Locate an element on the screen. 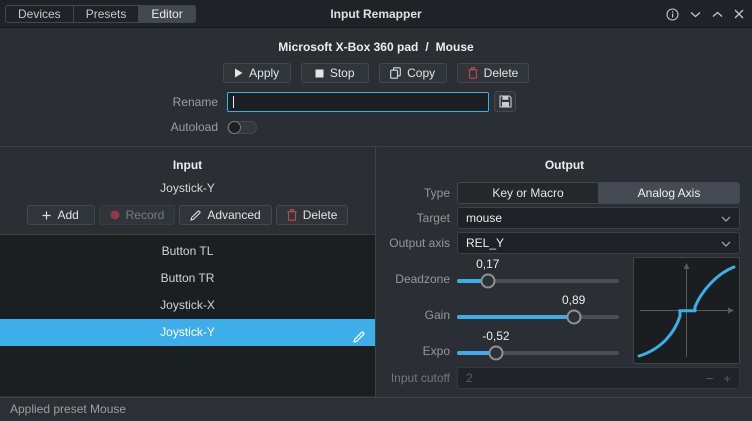 This screenshot has height=421, width=752. advanced-button: Advanced is located at coordinates (225, 215).